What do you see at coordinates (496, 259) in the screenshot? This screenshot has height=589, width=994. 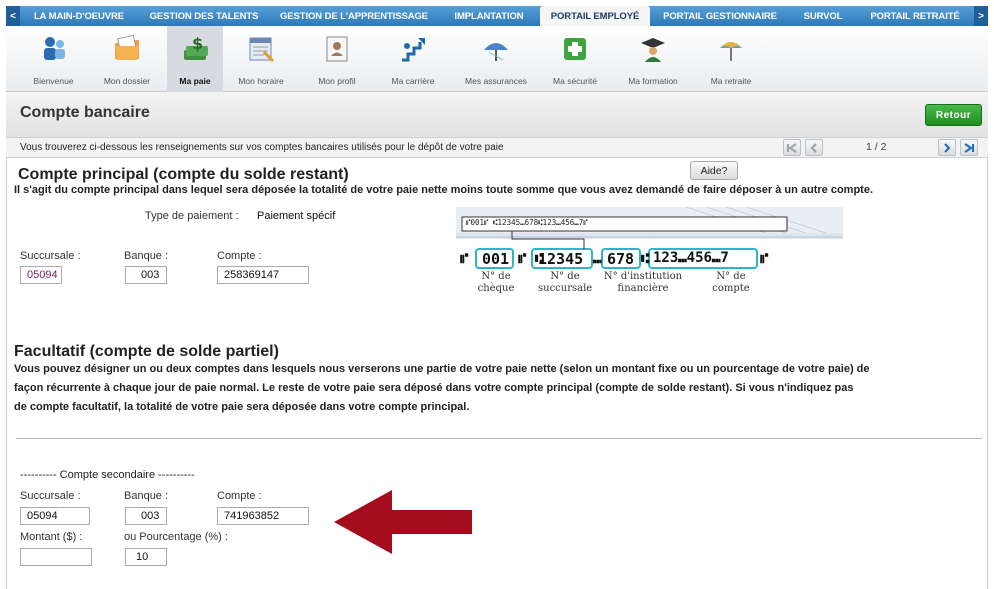 I see `micr-cheque-number: 001` at bounding box center [496, 259].